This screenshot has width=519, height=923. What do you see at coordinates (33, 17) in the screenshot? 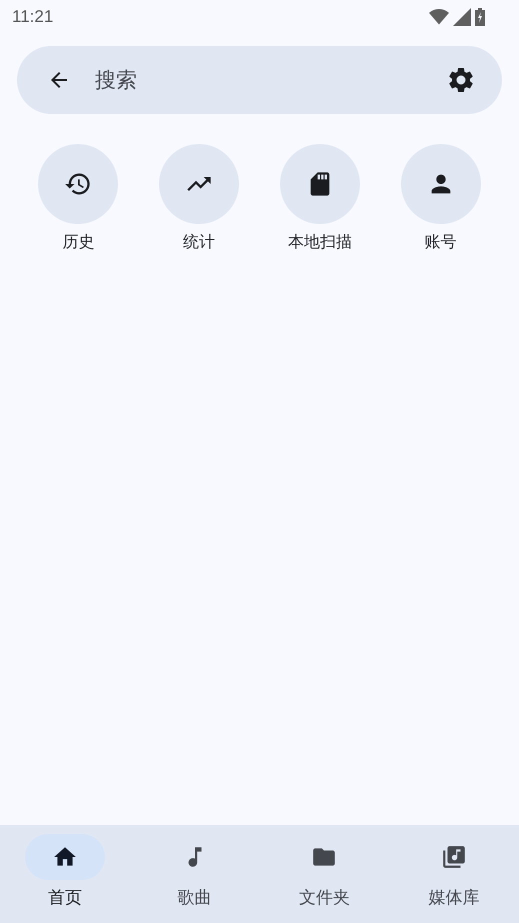
I see `status-time: 11:21` at bounding box center [33, 17].